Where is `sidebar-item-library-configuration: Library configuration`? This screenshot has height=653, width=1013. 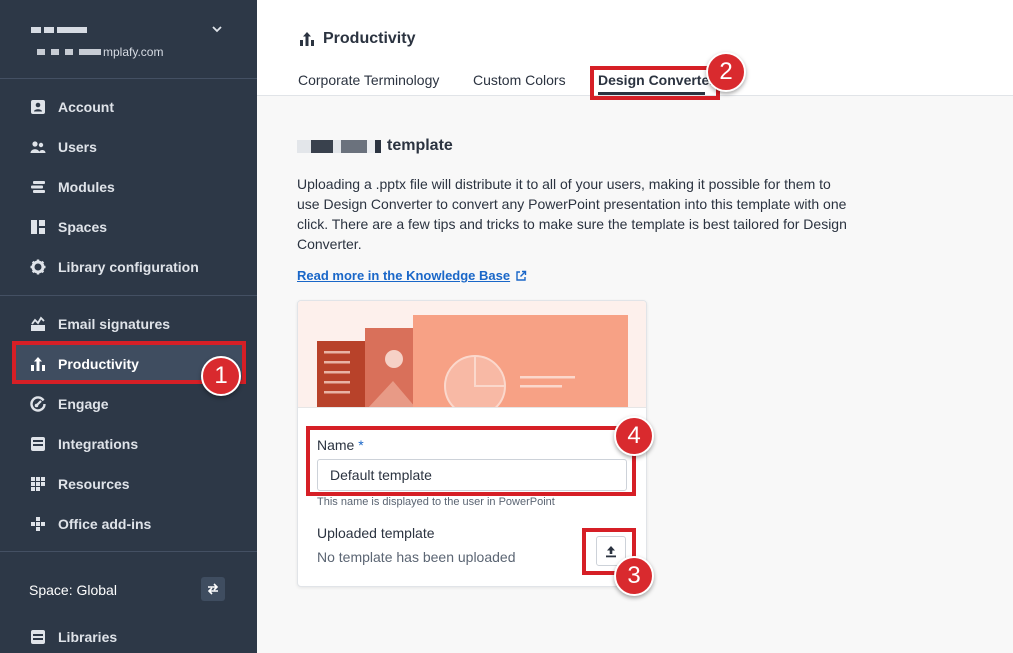 sidebar-item-library-configuration: Library configuration is located at coordinates (128, 267).